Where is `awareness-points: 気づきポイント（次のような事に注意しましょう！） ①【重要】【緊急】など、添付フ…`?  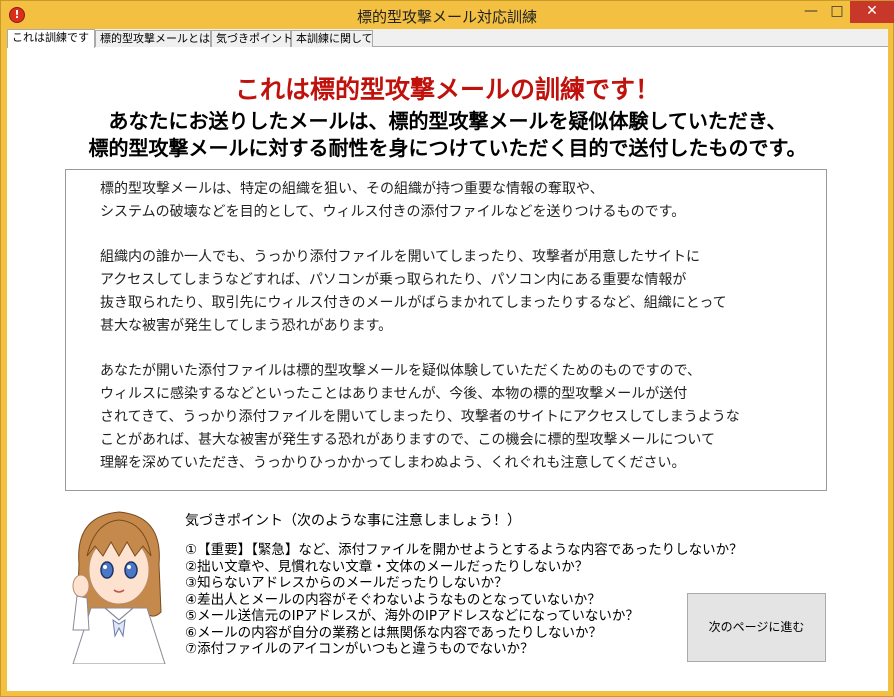
awareness-points: 気づきポイント（次のような事に注意しましょう！） ①【重要】【緊急】など、添付フ… is located at coordinates (464, 583).